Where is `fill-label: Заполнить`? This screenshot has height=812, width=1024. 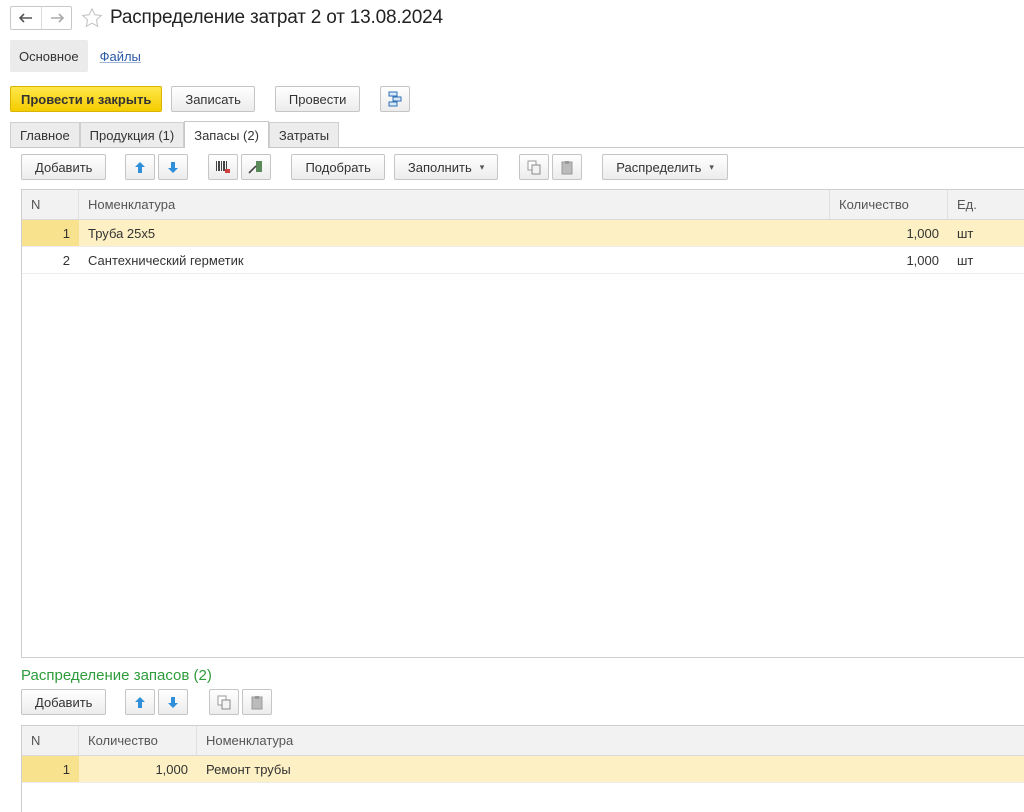 fill-label: Заполнить is located at coordinates (439, 167).